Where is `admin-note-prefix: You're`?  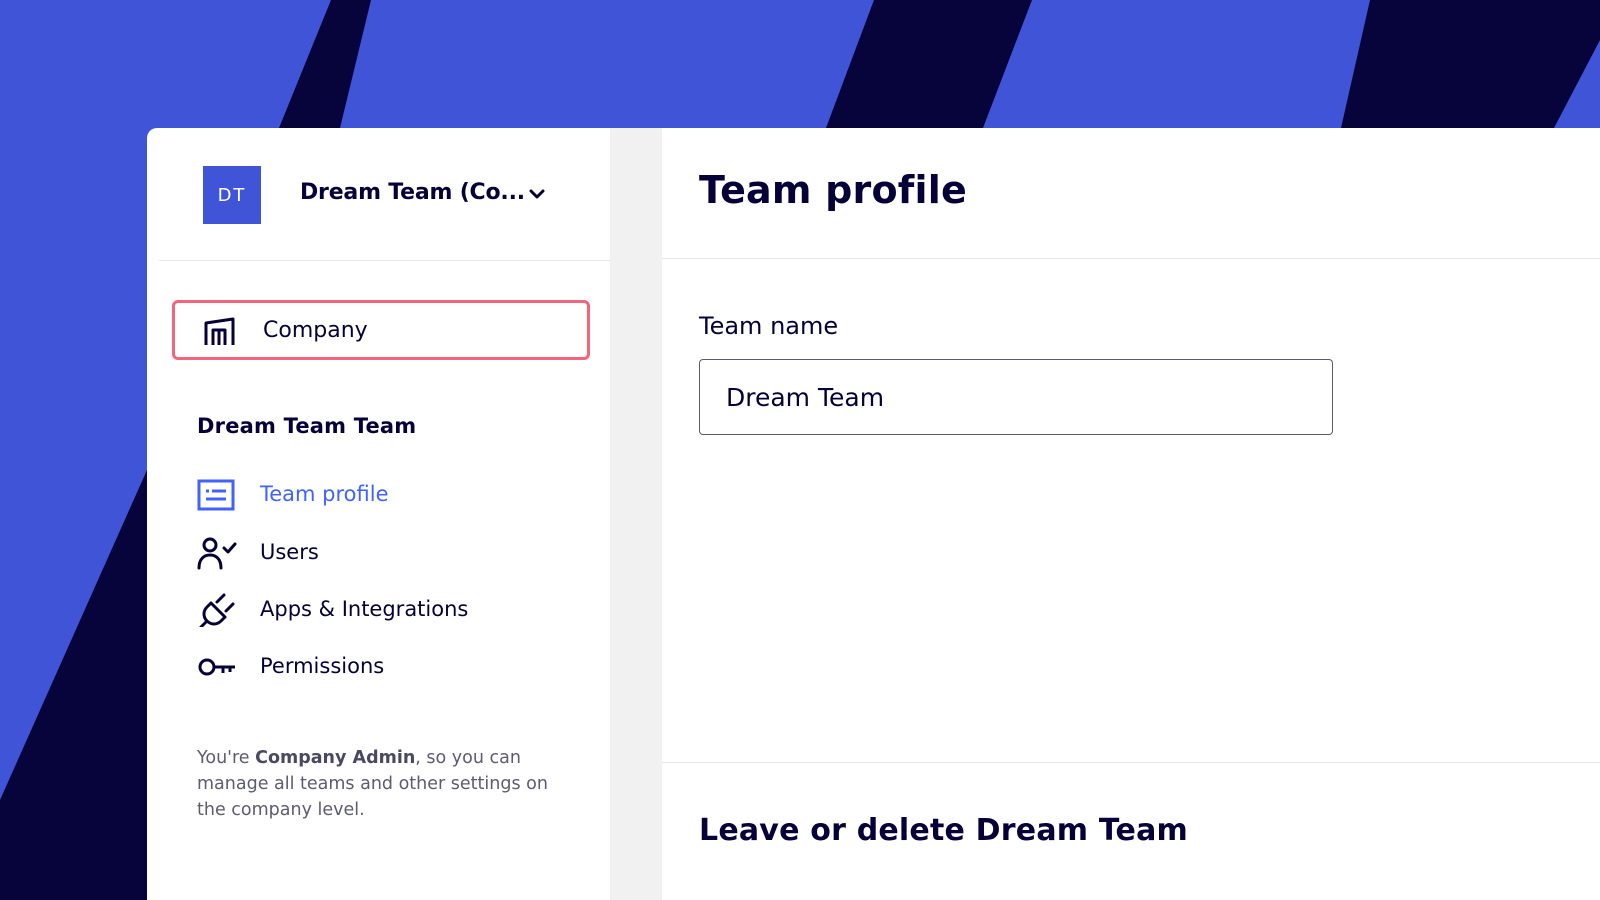
admin-note-prefix: You're is located at coordinates (226, 758).